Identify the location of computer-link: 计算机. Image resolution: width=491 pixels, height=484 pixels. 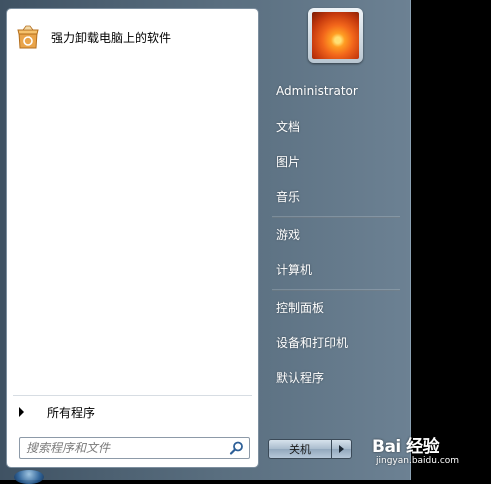
(335, 269).